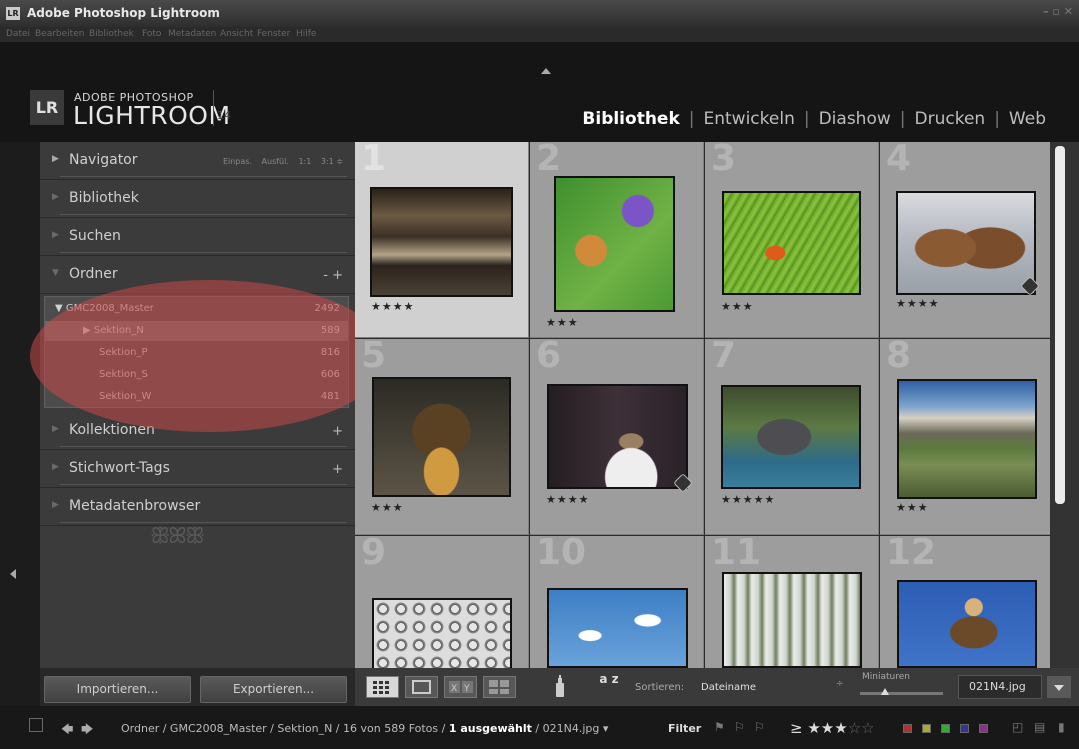  I want to click on menu-bibliothek: Bibliothek, so click(111, 34).